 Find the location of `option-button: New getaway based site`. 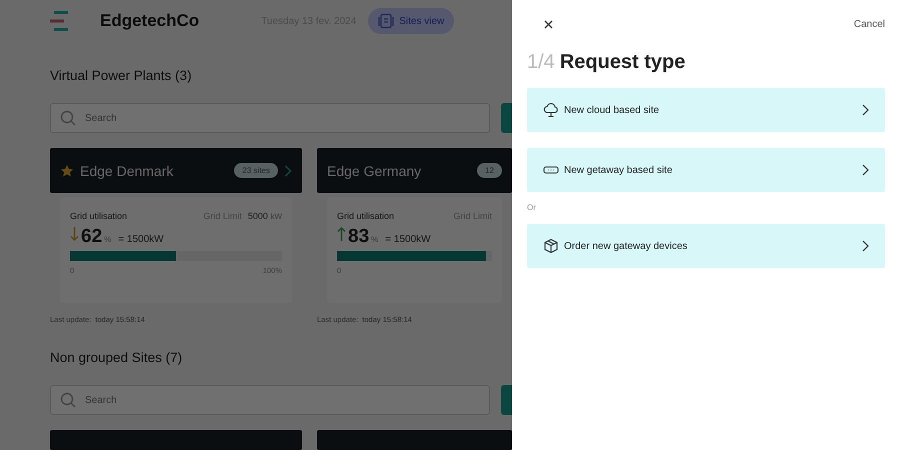

option-button: New getaway based site is located at coordinates (706, 170).